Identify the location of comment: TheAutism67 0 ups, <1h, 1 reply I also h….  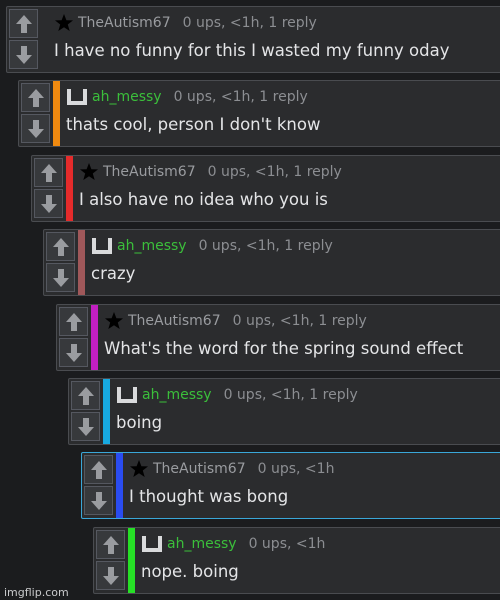
(265, 188).